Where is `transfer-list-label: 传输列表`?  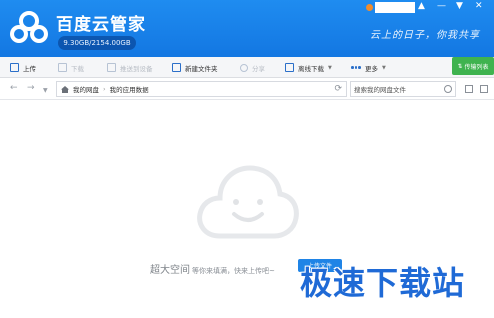
transfer-list-label: 传输列表 is located at coordinates (476, 67).